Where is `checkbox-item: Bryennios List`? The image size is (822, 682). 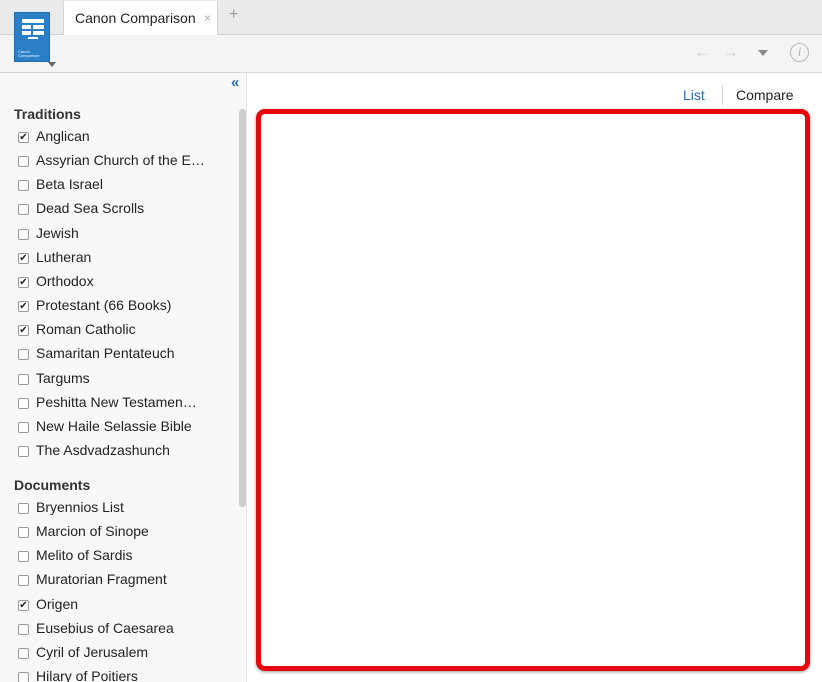 checkbox-item: Bryennios List is located at coordinates (125, 510).